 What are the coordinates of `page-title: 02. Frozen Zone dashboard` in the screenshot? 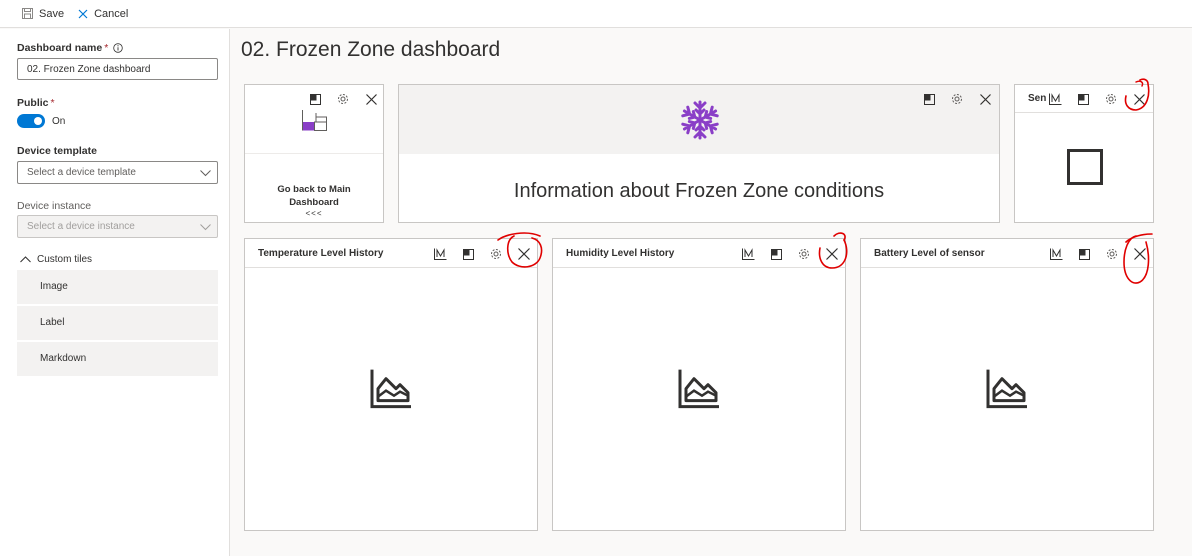 It's located at (371, 49).